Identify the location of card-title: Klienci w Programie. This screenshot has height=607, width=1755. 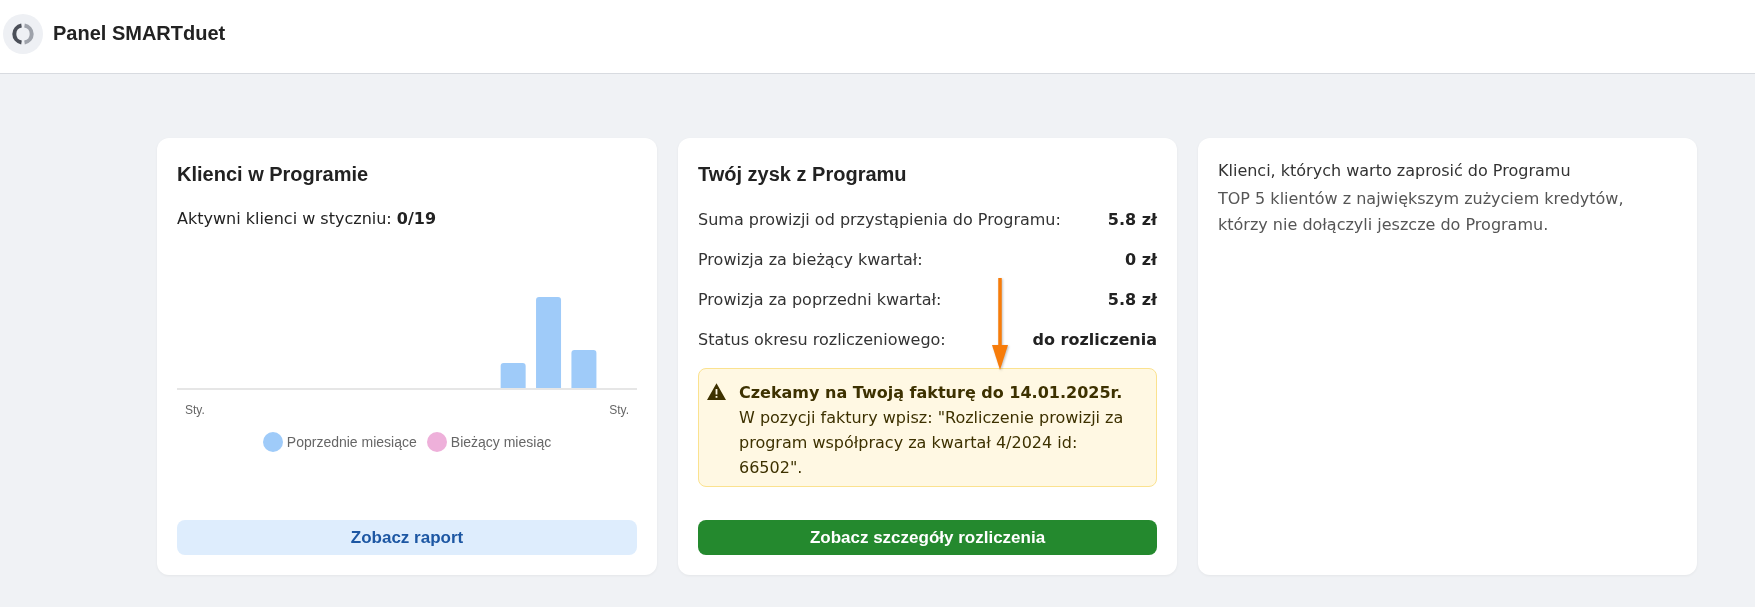
(273, 174).